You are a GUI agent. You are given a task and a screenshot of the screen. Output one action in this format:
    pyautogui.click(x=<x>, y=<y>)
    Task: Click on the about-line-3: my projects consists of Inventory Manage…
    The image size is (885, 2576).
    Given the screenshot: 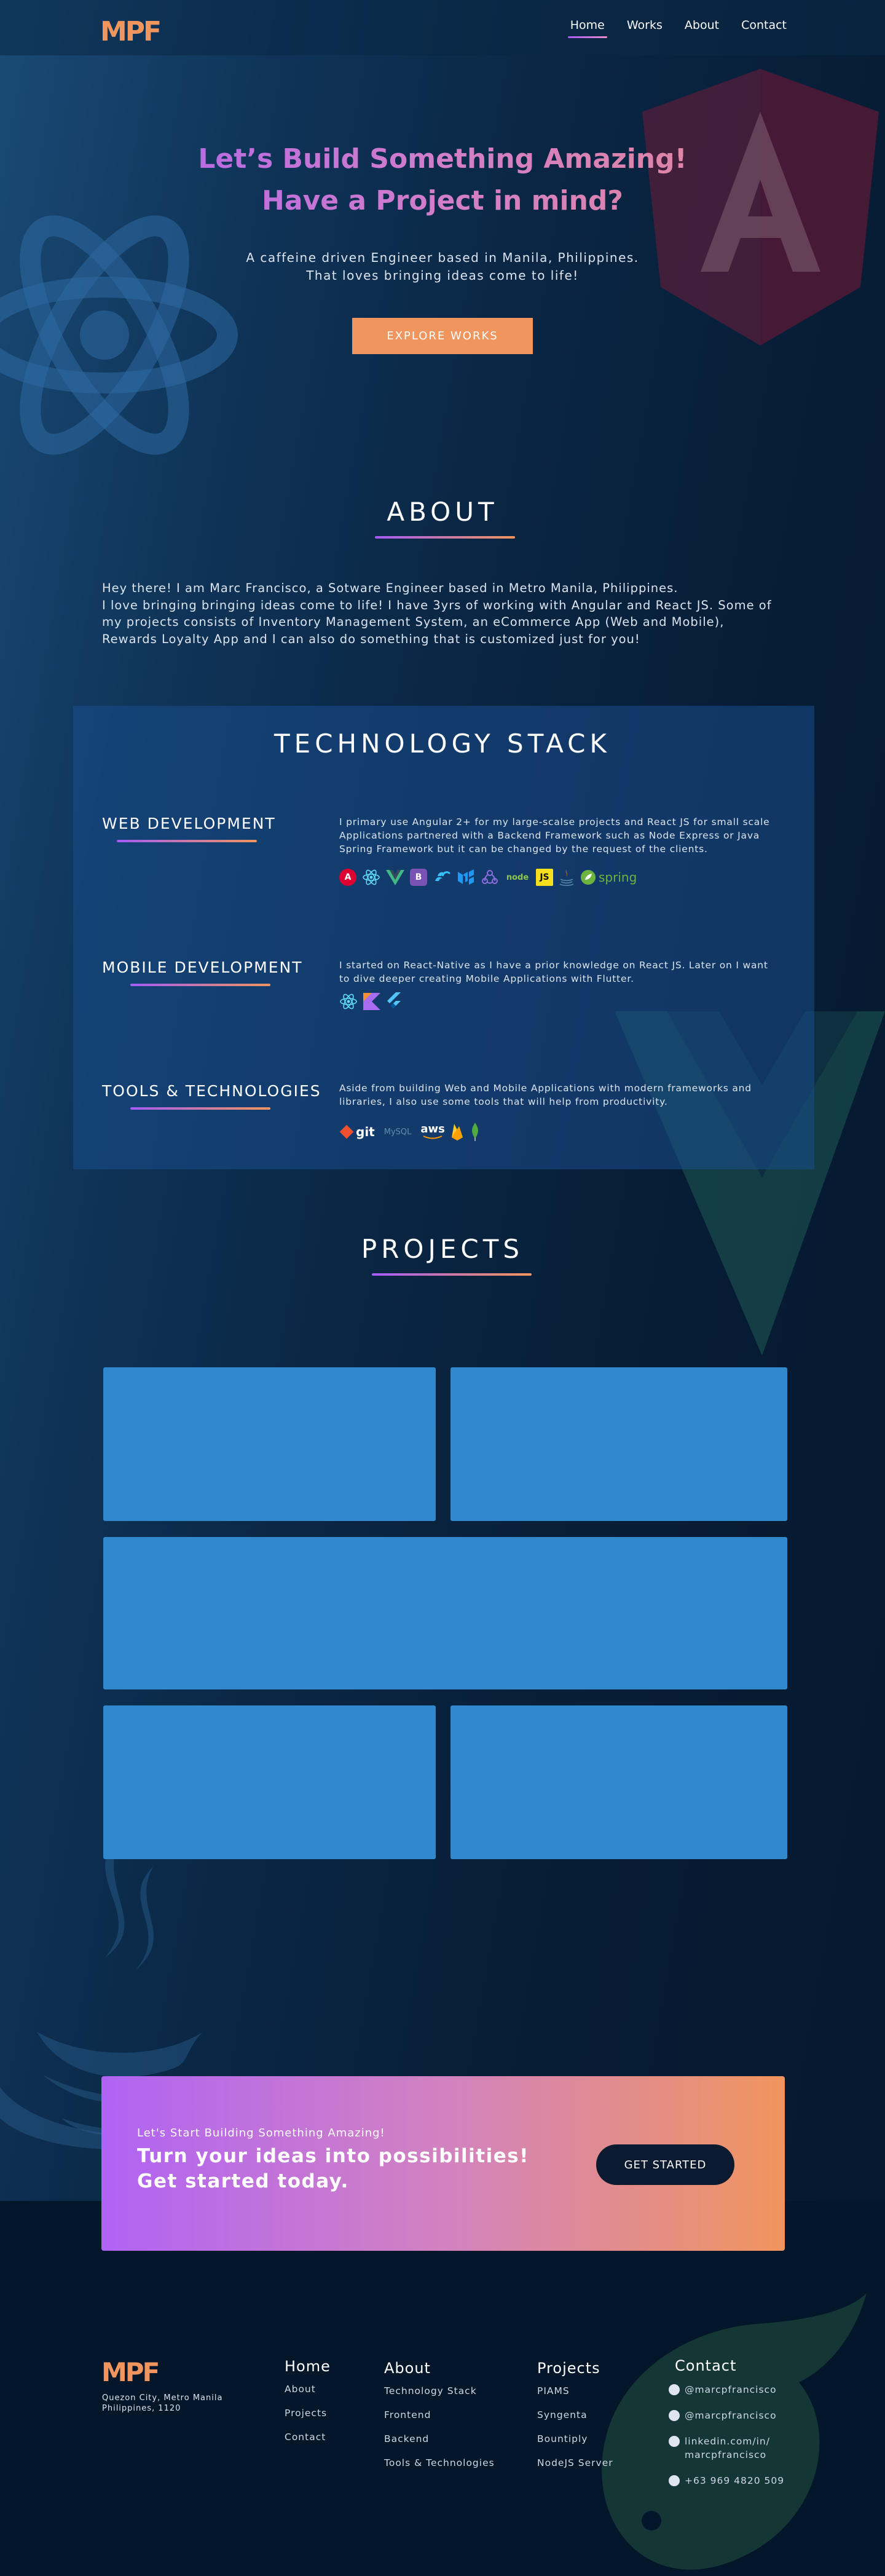 What is the action you would take?
    pyautogui.click(x=414, y=622)
    